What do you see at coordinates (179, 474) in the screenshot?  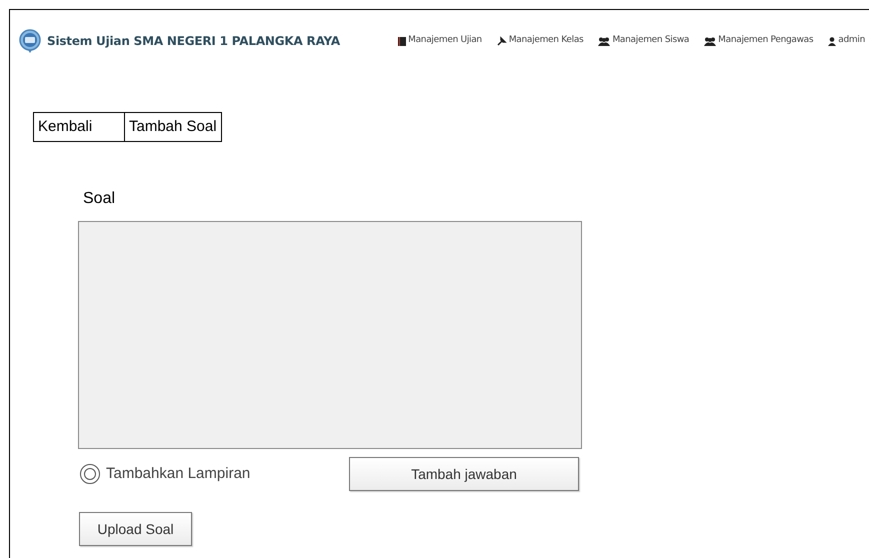 I see `attachment-label: Tambahkan Lampiran` at bounding box center [179, 474].